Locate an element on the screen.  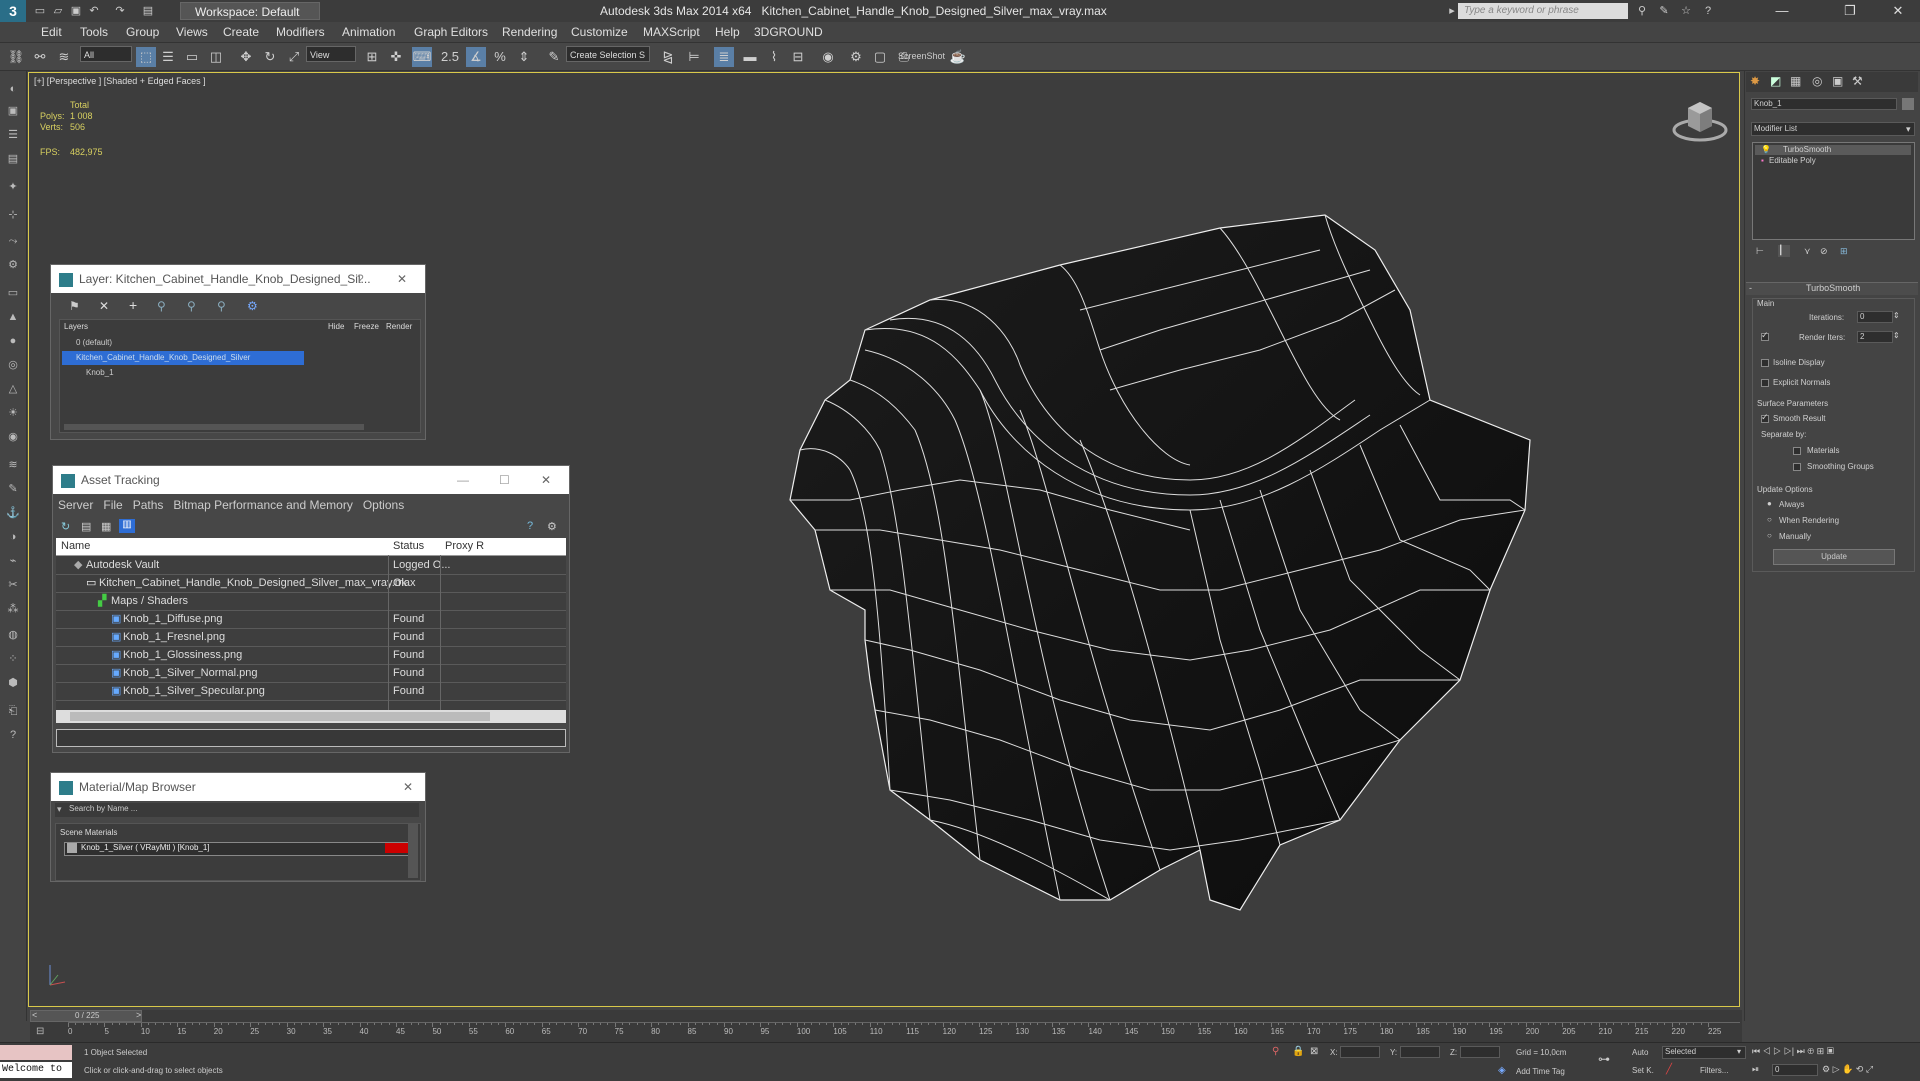
menu-animation: Animation is located at coordinates (368, 32).